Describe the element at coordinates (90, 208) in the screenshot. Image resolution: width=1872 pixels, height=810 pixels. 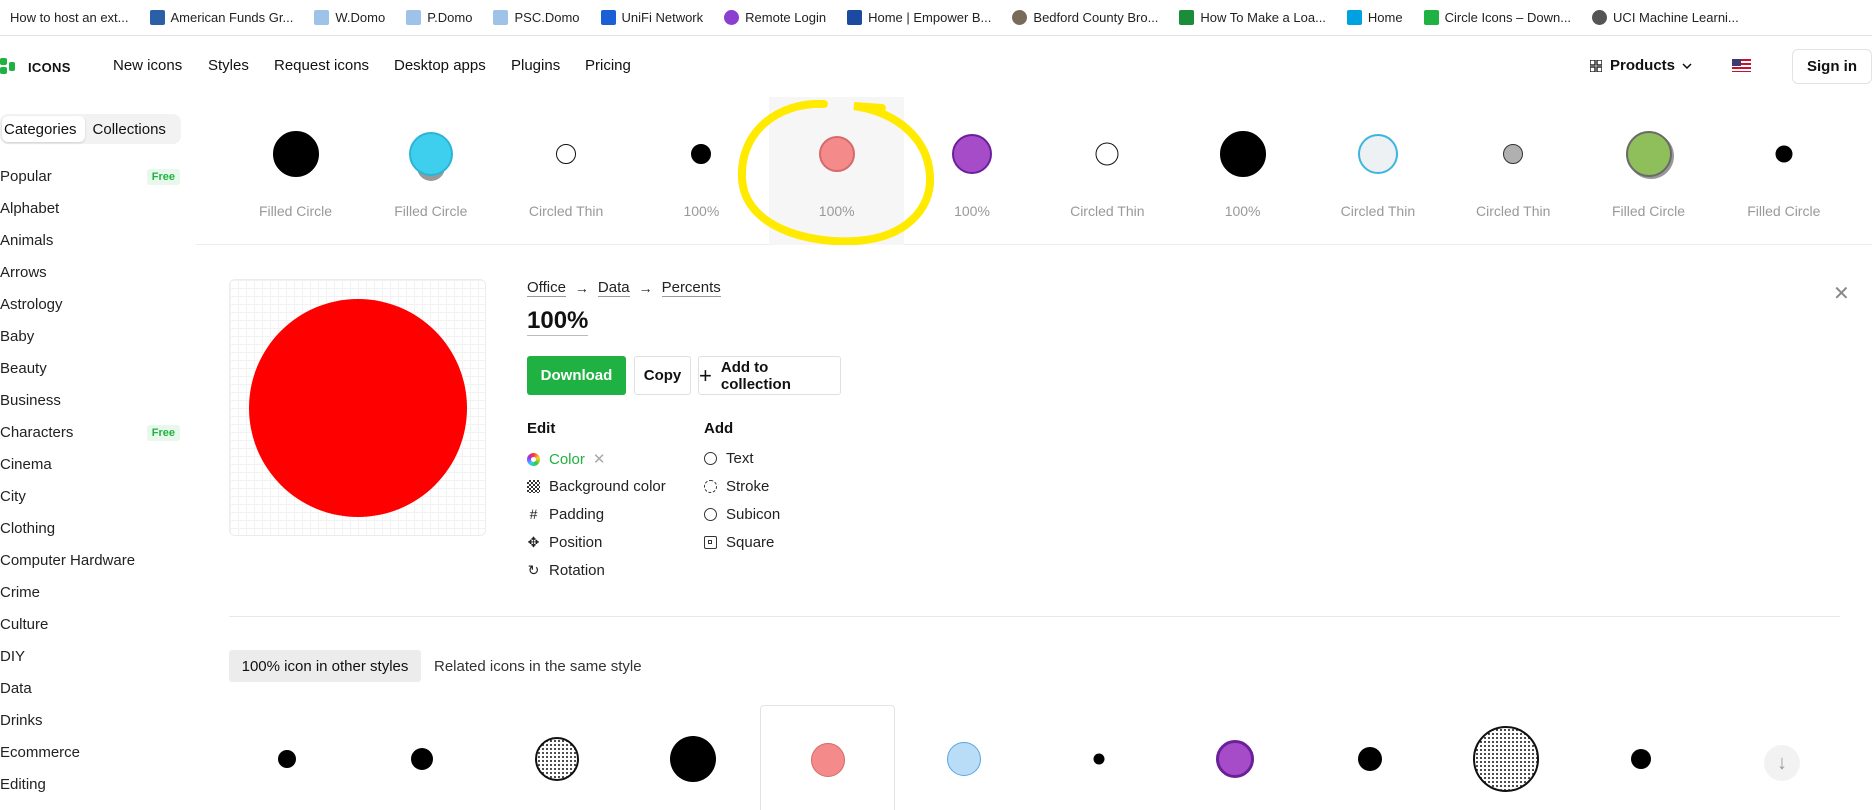
I see `sidebar-item-alphabet: Alphabet` at that location.